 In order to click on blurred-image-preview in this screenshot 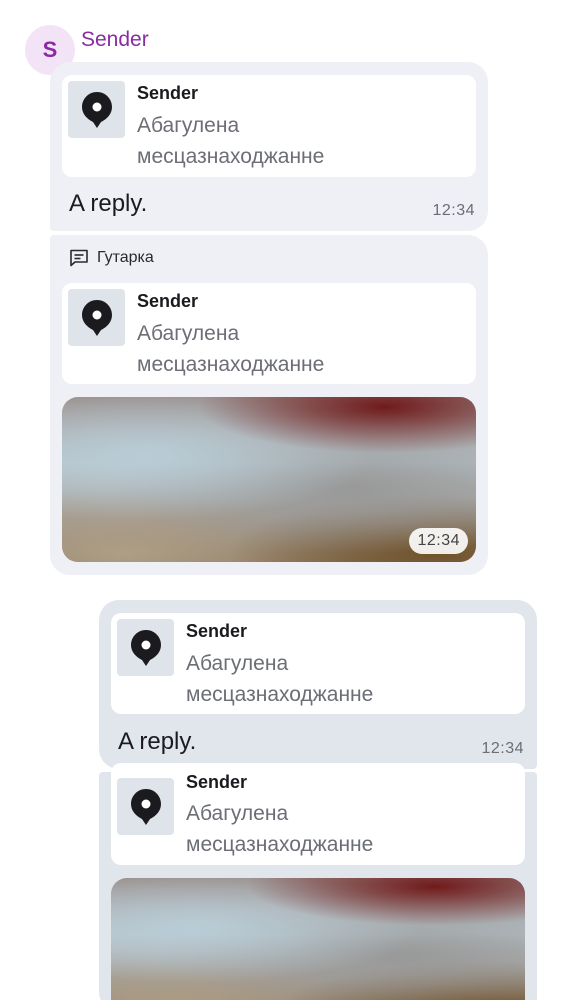, I will do `click(318, 939)`.